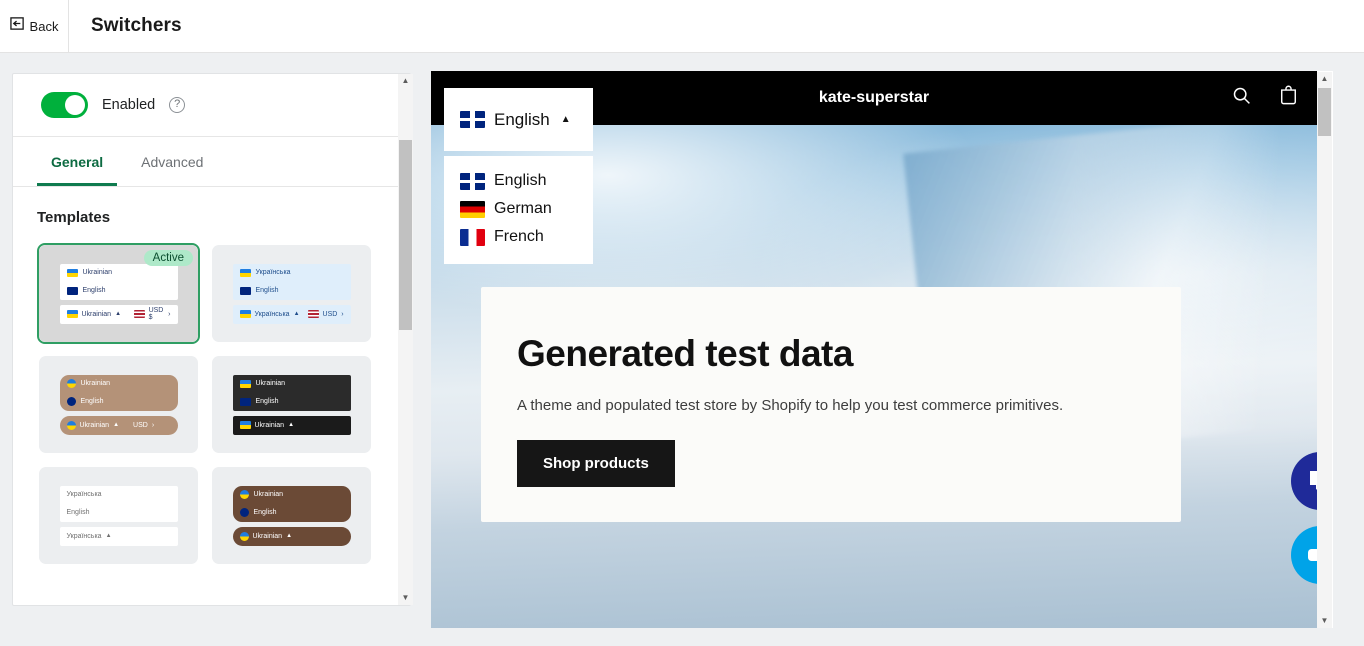 This screenshot has width=1364, height=646. I want to click on shop-products-button: Shop products, so click(596, 463).